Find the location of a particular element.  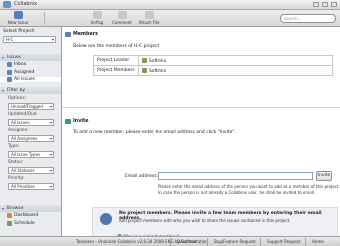

toolbar-separator is located at coordinates (44, 18).